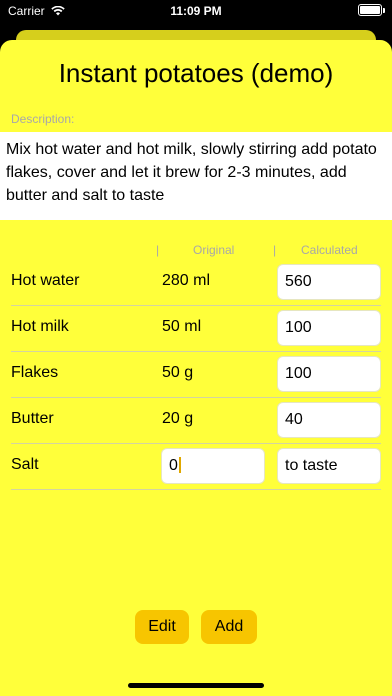  Describe the element at coordinates (329, 420) in the screenshot. I see `calculated-field: 40` at that location.